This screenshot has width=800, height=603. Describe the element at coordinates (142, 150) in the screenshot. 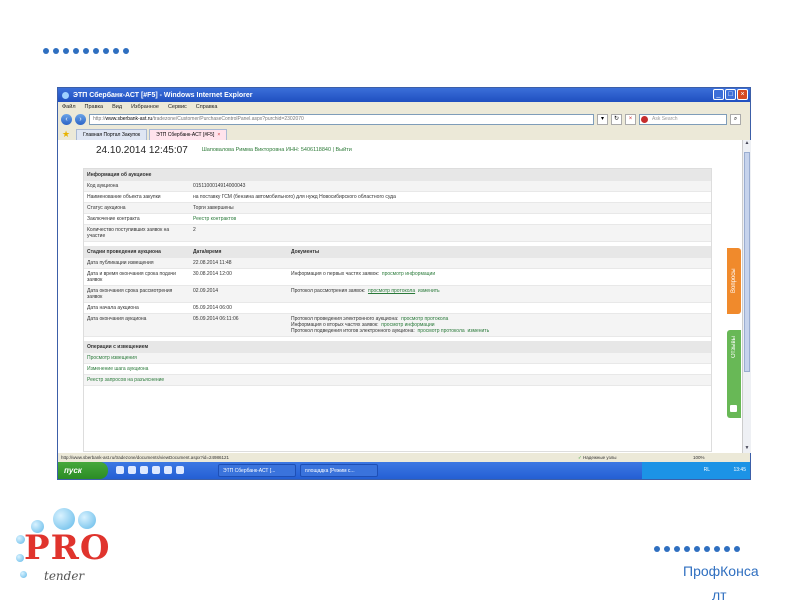

I see `current-datetime: 24.10.2014 12:45:07` at that location.